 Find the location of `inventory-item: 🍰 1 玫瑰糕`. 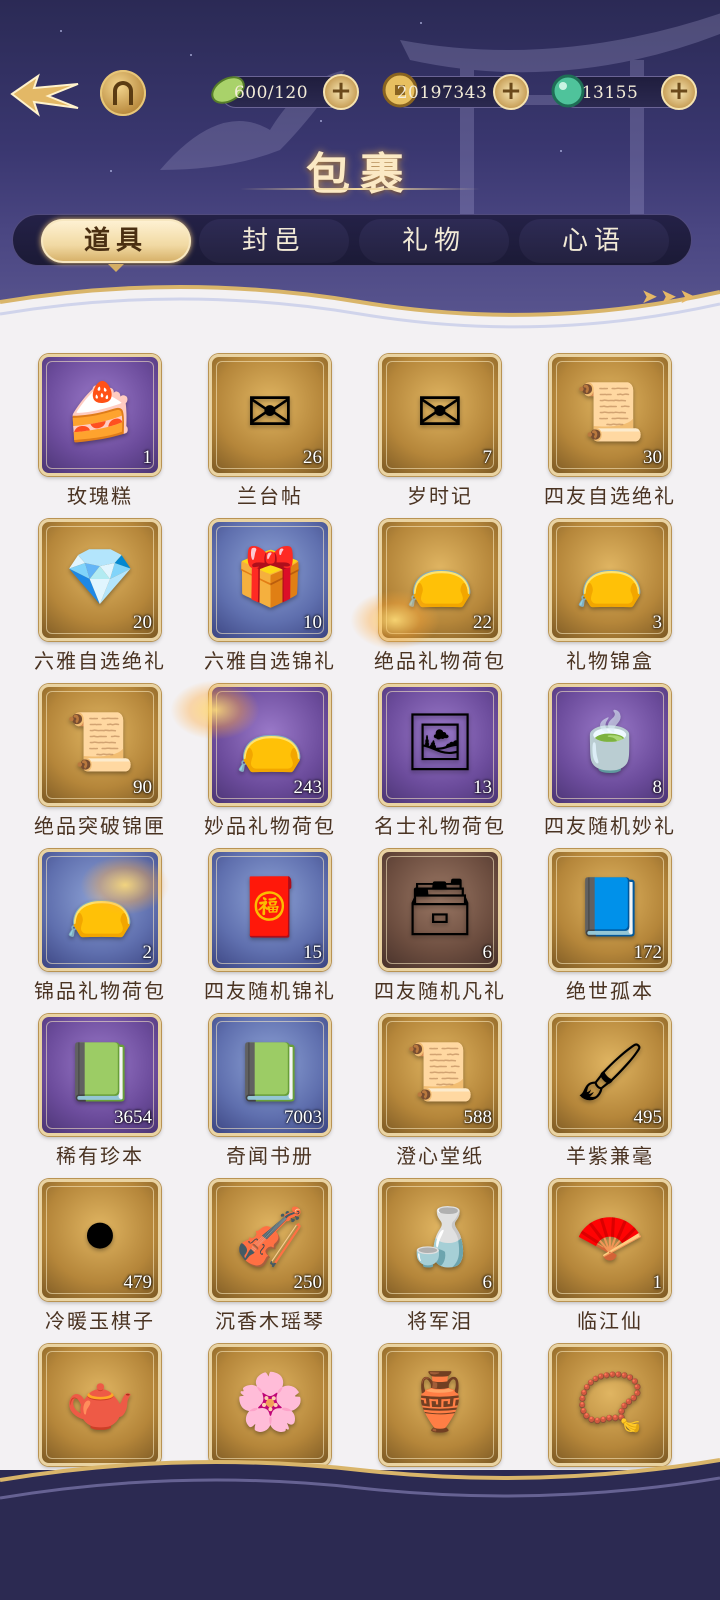

inventory-item: 🍰 1 玫瑰糕 is located at coordinates (103, 436).